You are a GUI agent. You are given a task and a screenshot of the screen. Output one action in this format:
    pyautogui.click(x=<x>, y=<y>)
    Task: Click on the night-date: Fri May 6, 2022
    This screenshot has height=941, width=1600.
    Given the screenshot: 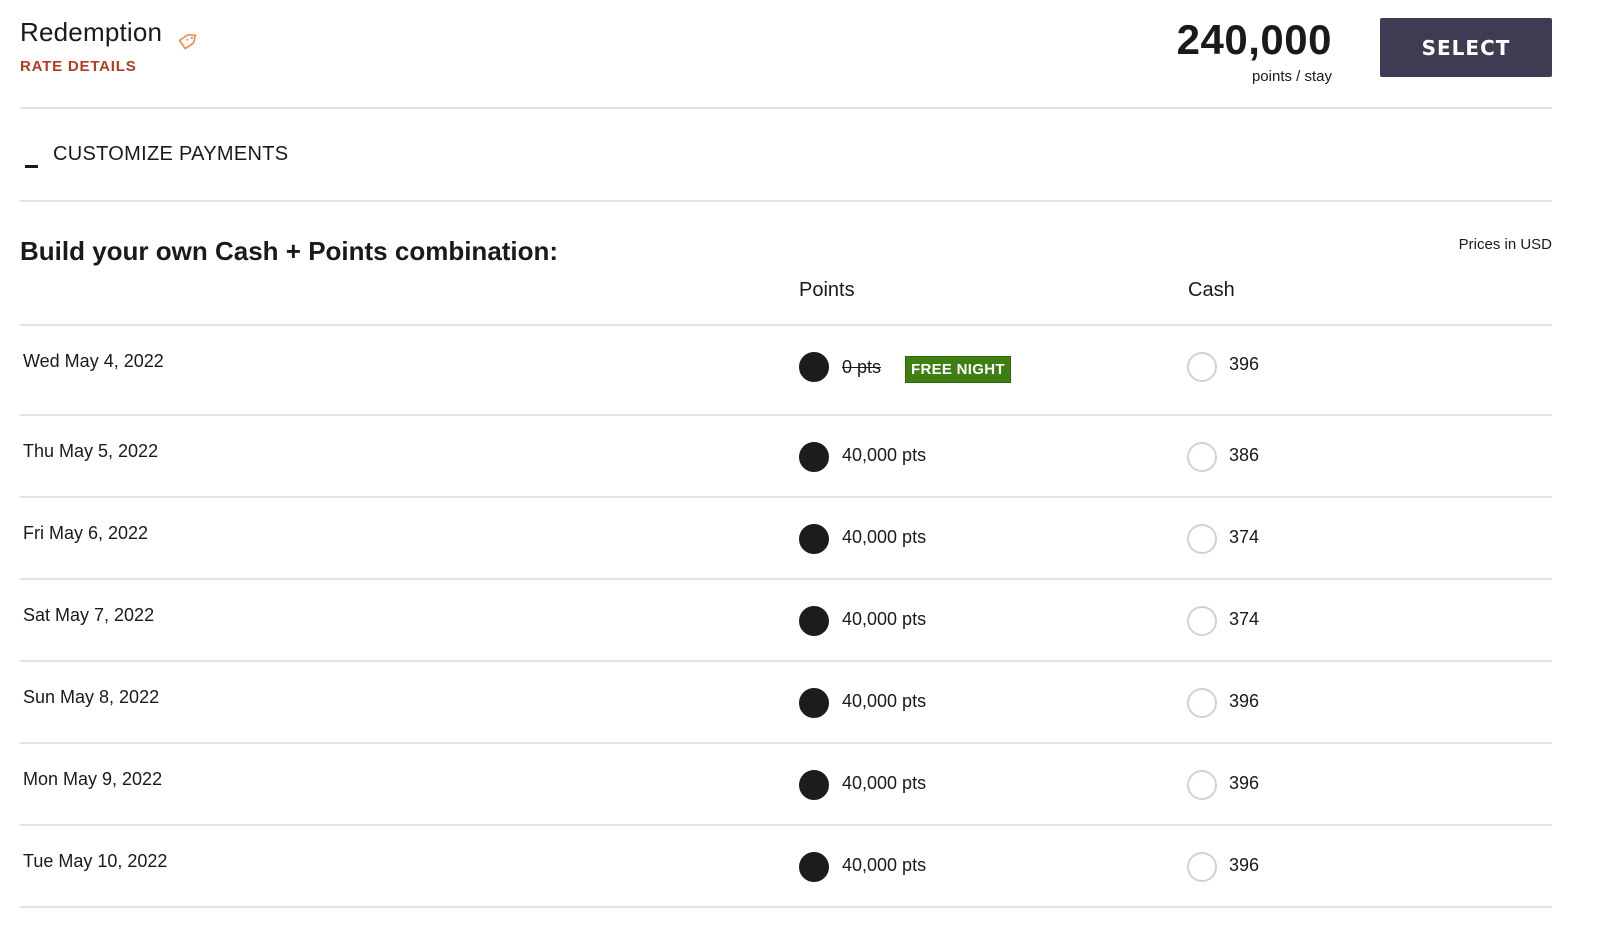 What is the action you would take?
    pyautogui.click(x=86, y=533)
    